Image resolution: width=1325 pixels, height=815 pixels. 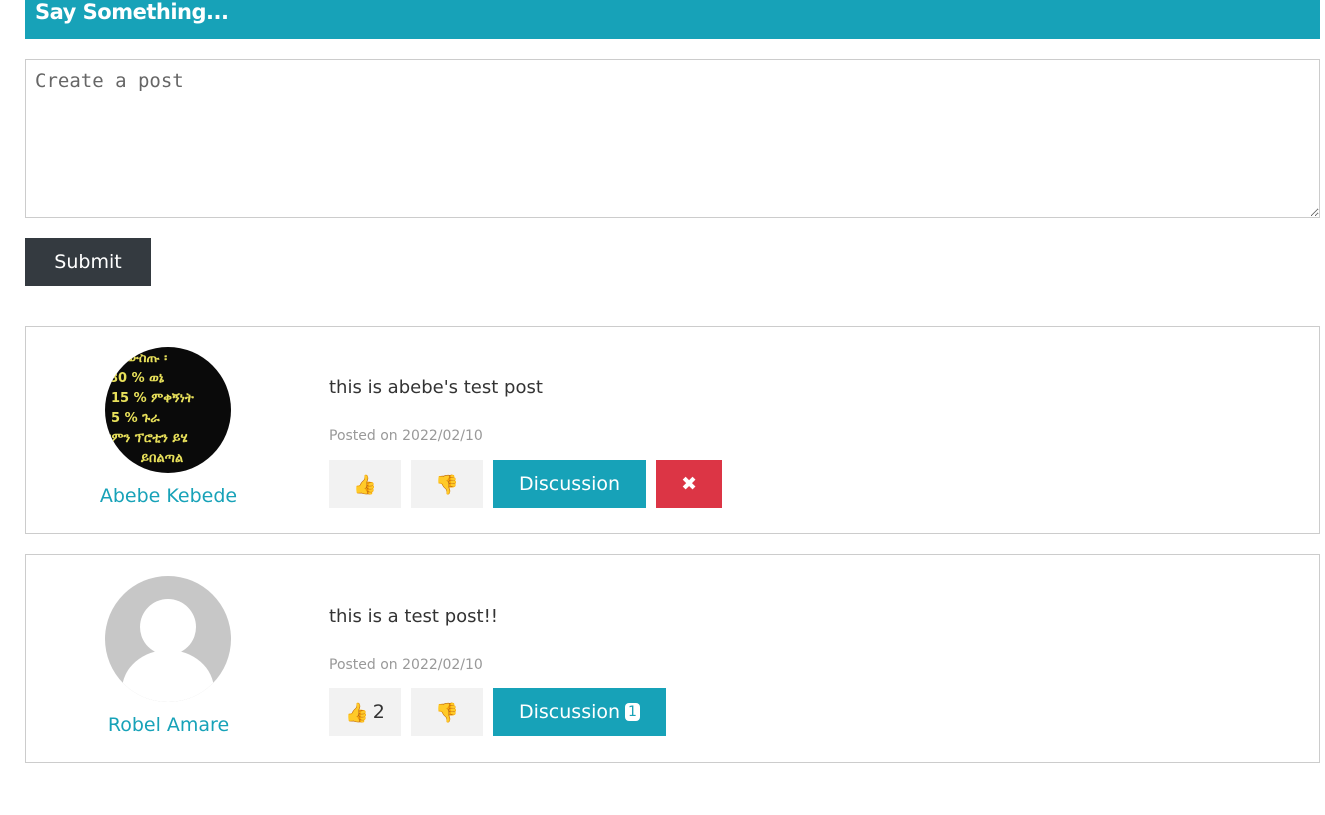 What do you see at coordinates (168, 725) in the screenshot?
I see `author-name: Robel Amare` at bounding box center [168, 725].